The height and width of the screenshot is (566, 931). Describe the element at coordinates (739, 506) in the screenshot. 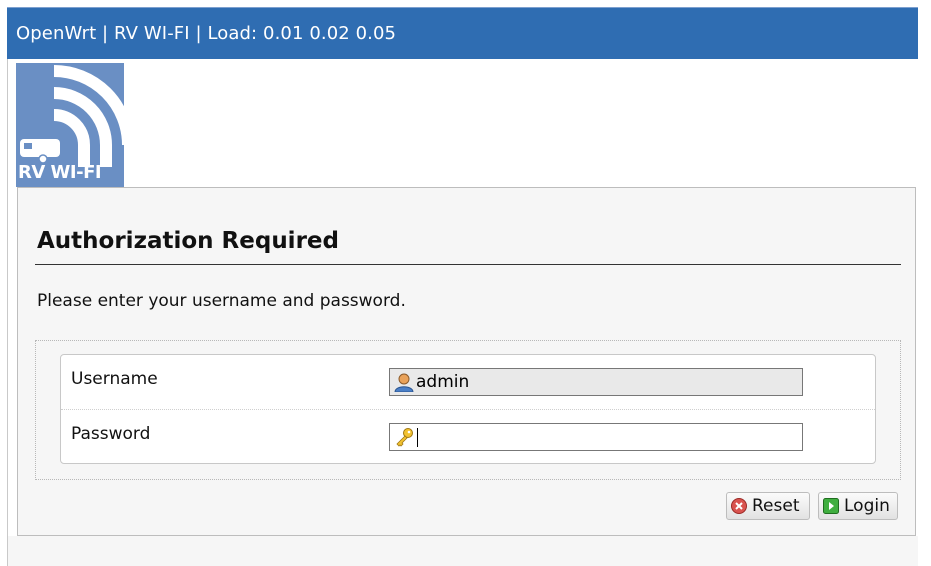

I see `reset-icon` at that location.